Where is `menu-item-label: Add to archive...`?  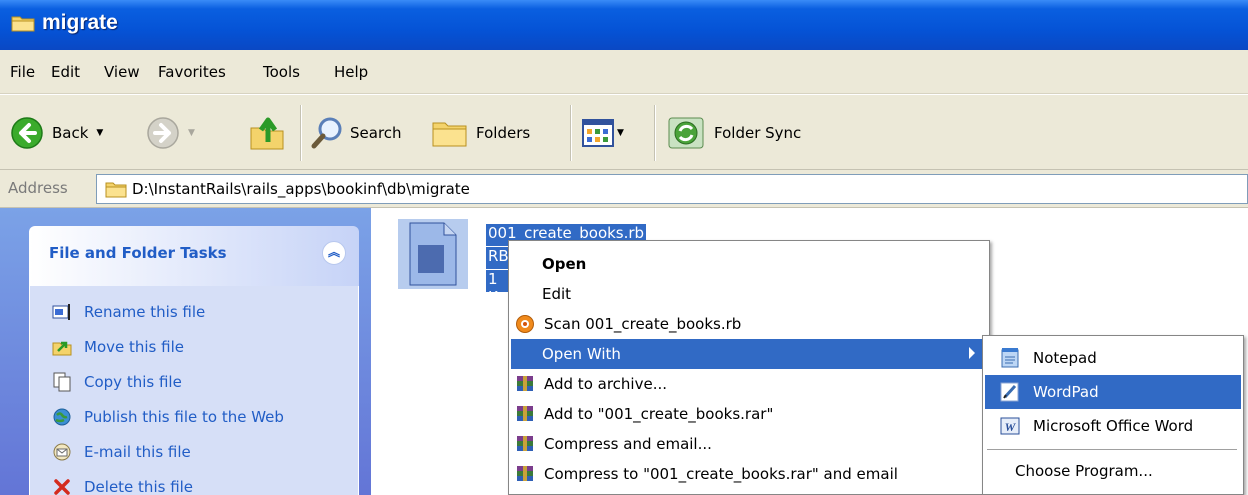
menu-item-label: Add to archive... is located at coordinates (605, 384).